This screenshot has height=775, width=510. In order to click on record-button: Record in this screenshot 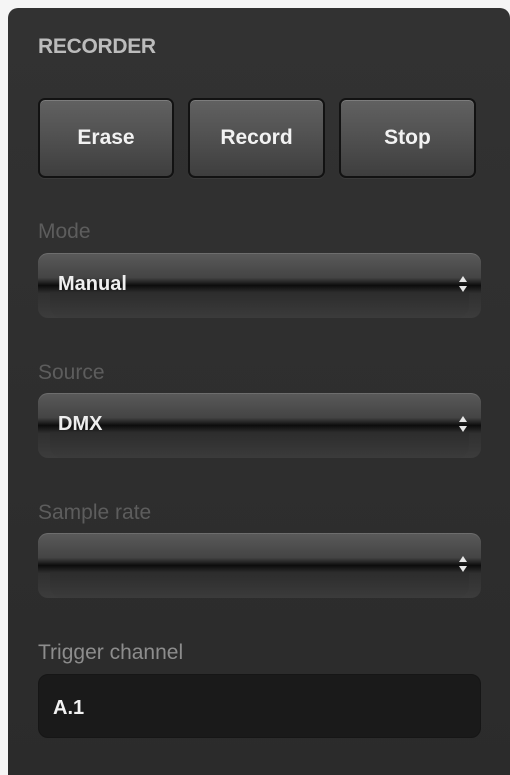, I will do `click(256, 138)`.